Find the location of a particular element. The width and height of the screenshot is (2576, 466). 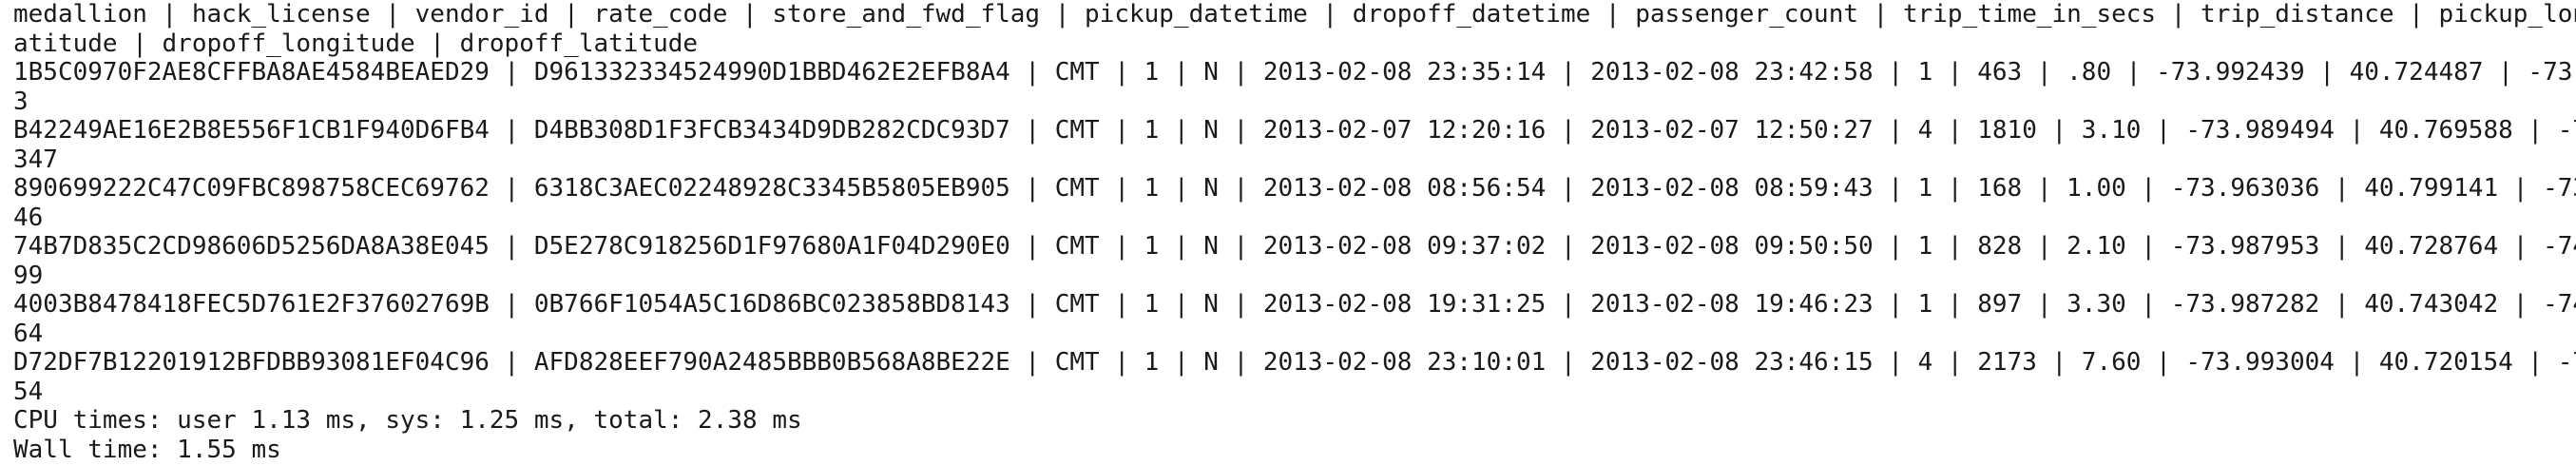

output-row-line-wrap: 64 is located at coordinates (28, 333).